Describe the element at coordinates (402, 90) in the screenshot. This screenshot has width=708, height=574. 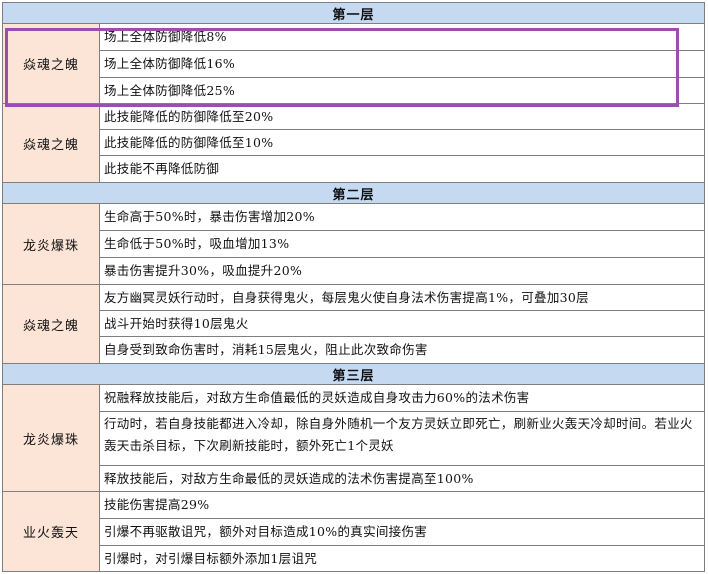
I see `effect-row: 场上全体防御降低25%` at that location.